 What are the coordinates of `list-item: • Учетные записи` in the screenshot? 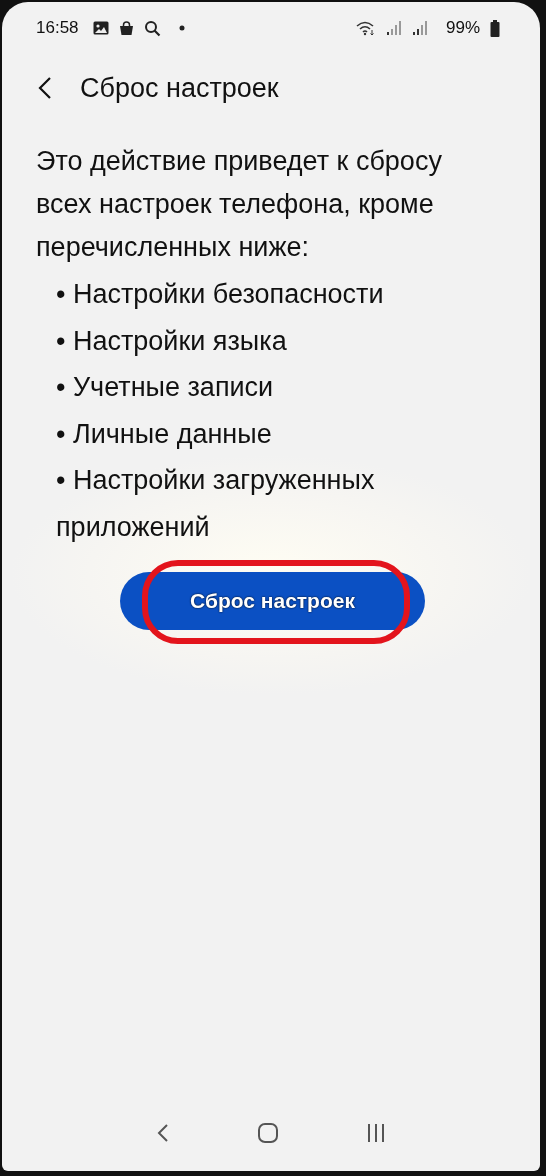 It's located at (165, 387).